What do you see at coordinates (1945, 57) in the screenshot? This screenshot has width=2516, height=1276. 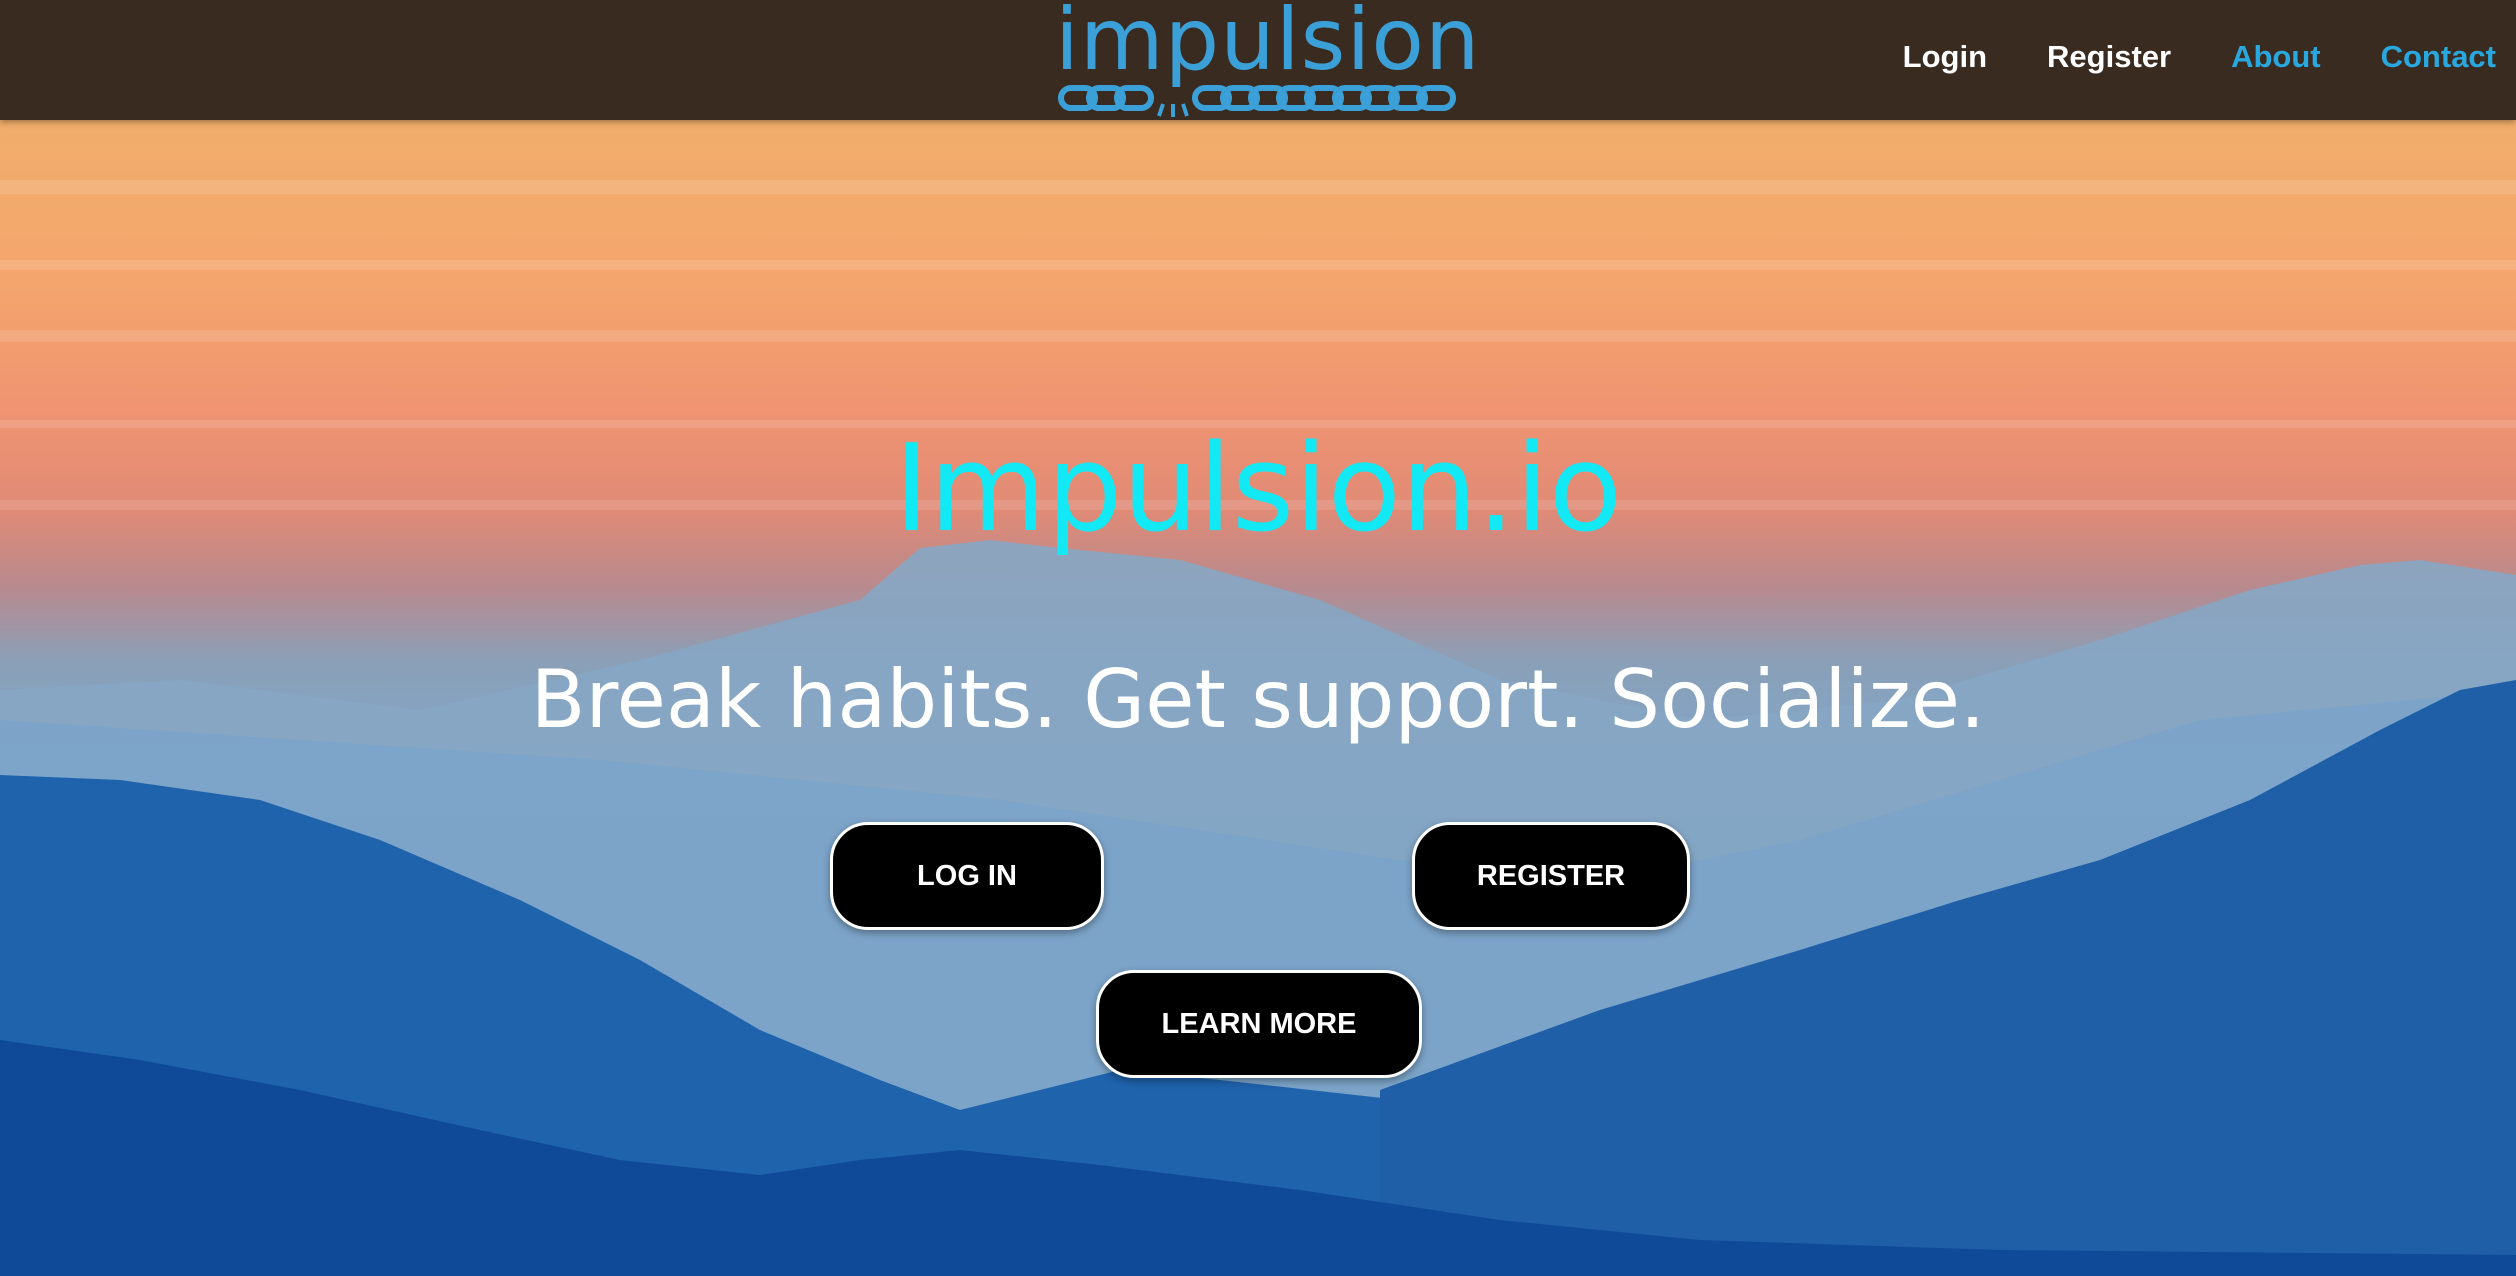 I see `nav-login-link: Login` at bounding box center [1945, 57].